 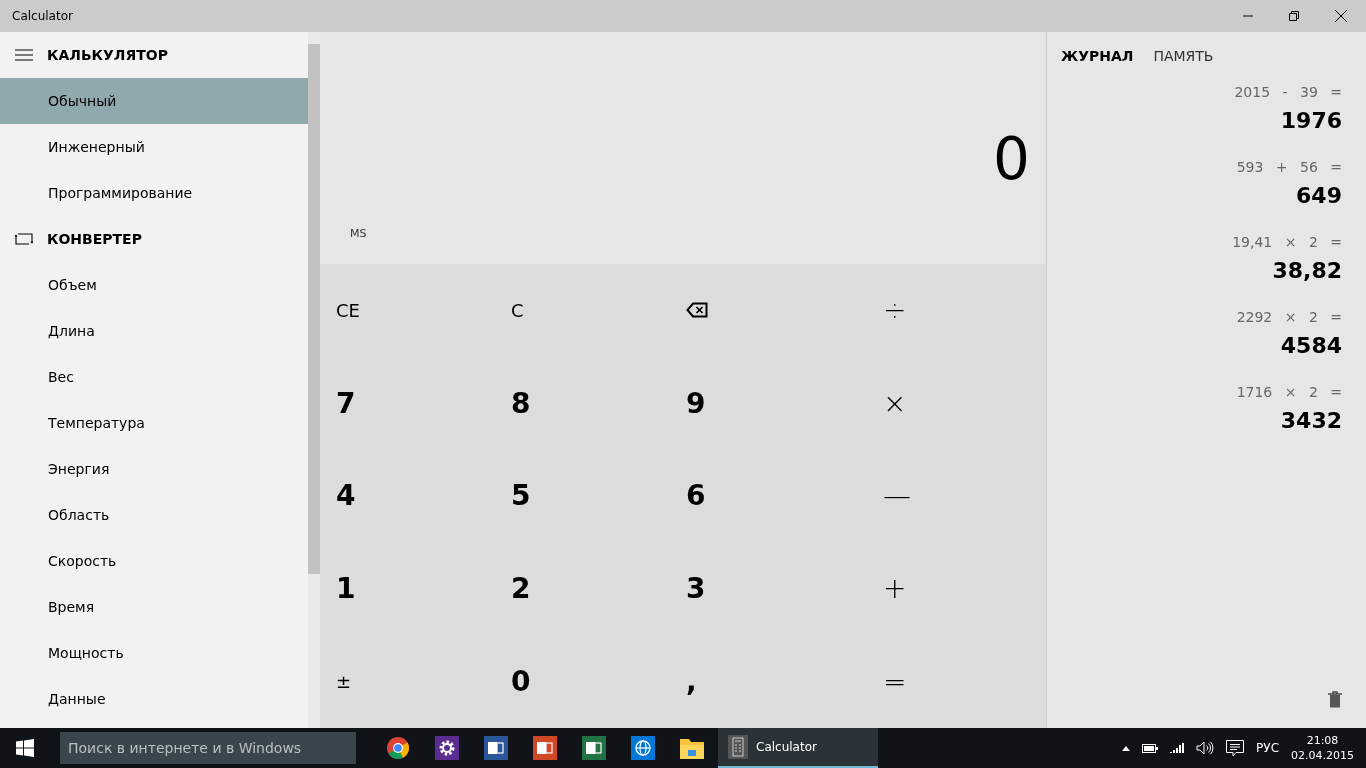 What do you see at coordinates (1322, 756) in the screenshot?
I see `clock-date: 02.04.2015` at bounding box center [1322, 756].